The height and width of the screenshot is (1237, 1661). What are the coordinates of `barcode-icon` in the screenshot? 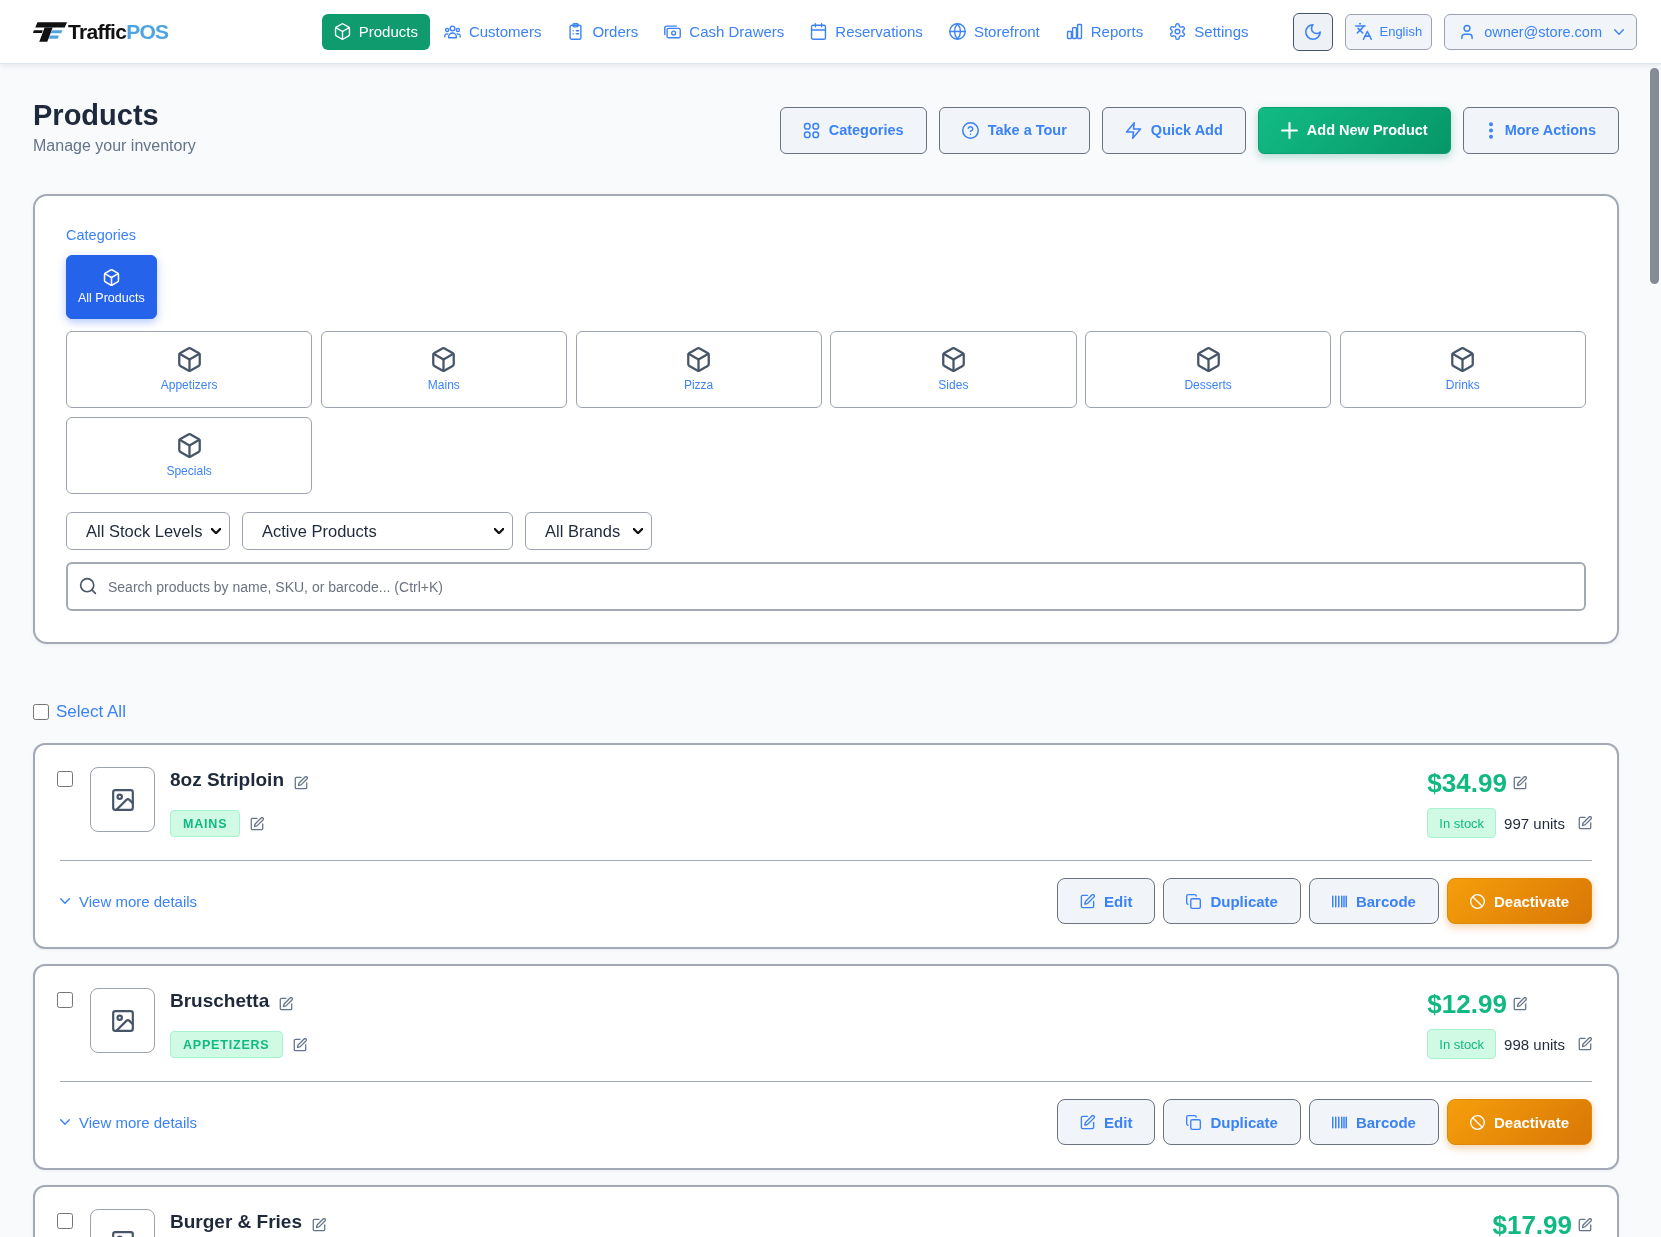 It's located at (1339, 901).